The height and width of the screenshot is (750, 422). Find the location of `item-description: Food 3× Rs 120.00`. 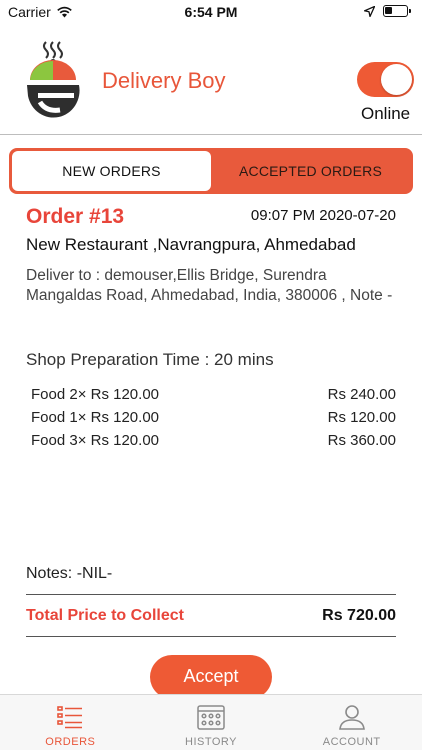

item-description: Food 3× Rs 120.00 is located at coordinates (95, 440).